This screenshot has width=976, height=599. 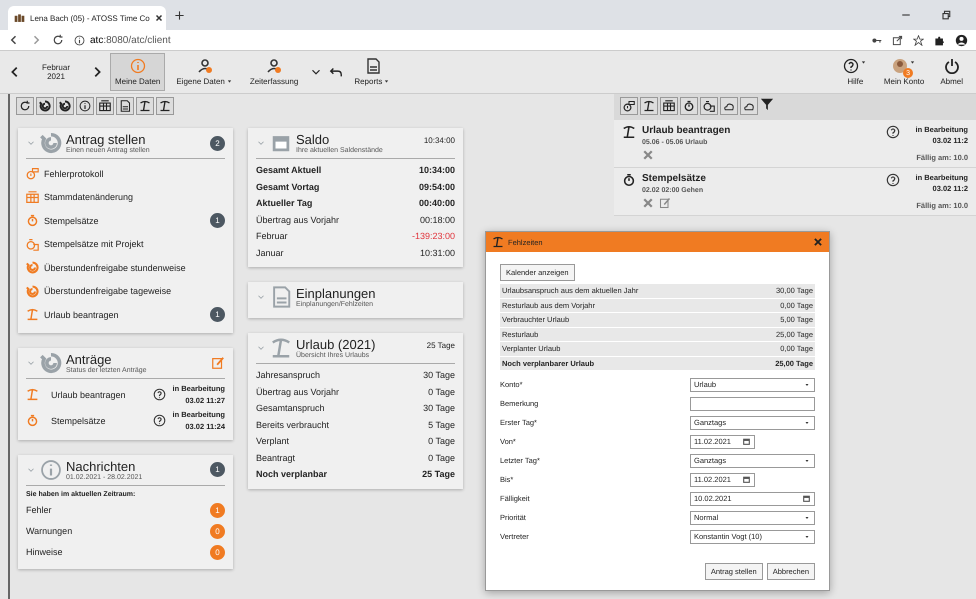 What do you see at coordinates (336, 293) in the screenshot?
I see `card-title: Einplanungen` at bounding box center [336, 293].